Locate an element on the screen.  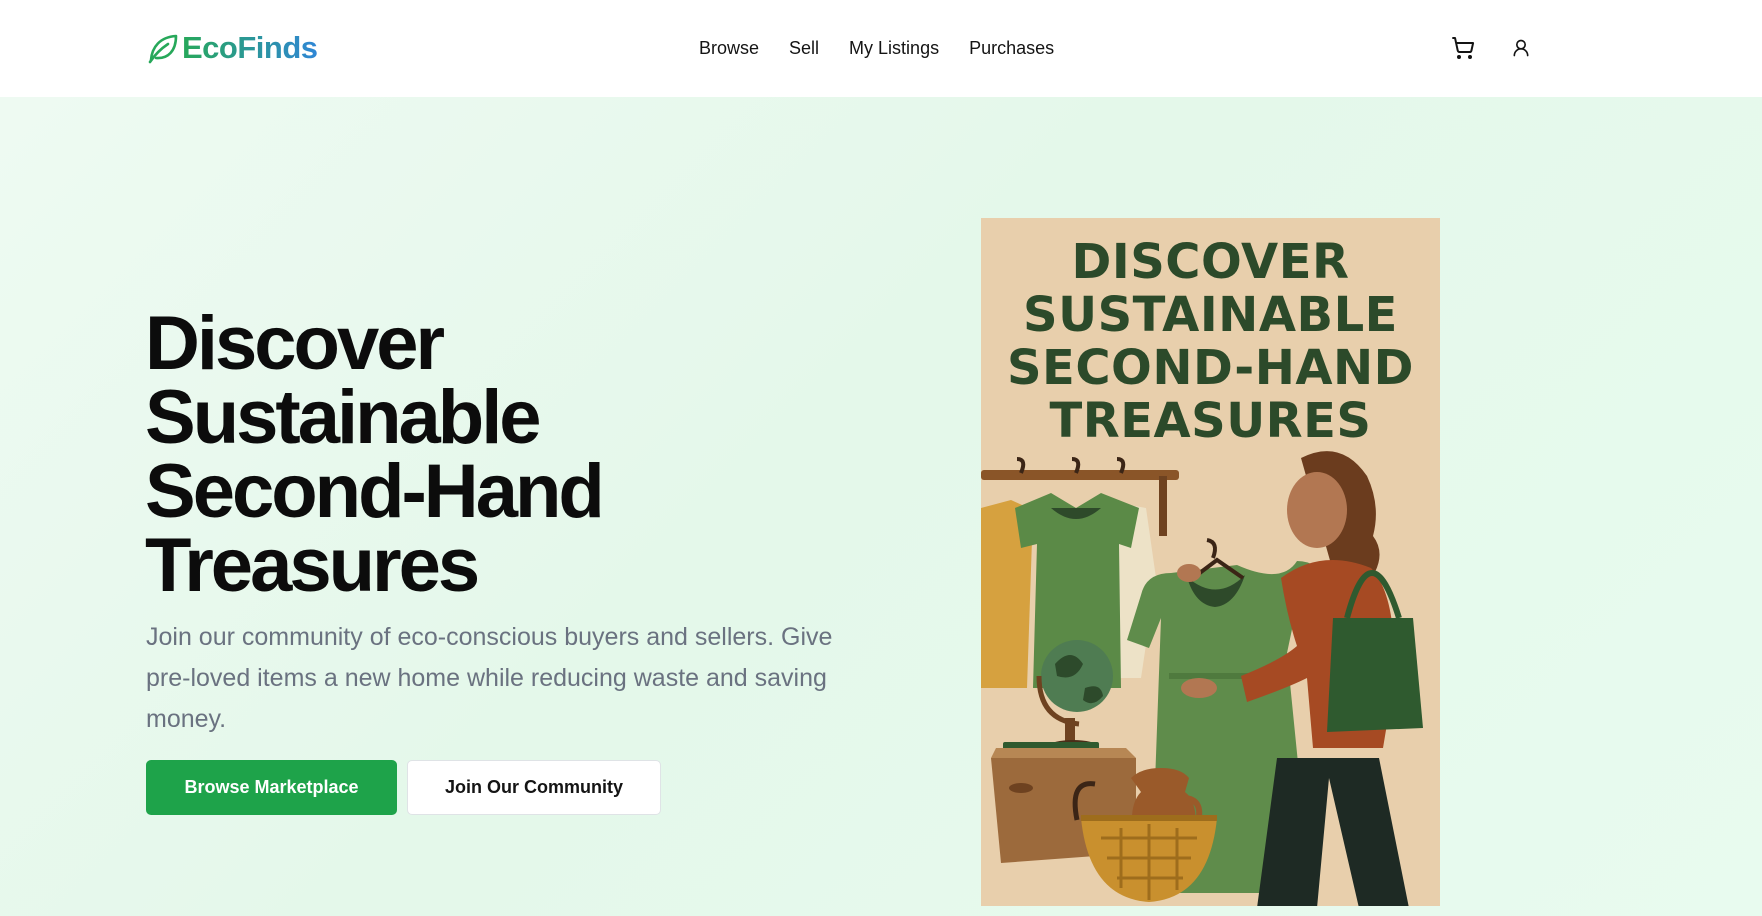
logo-text: EcoFinds is located at coordinates (250, 47).